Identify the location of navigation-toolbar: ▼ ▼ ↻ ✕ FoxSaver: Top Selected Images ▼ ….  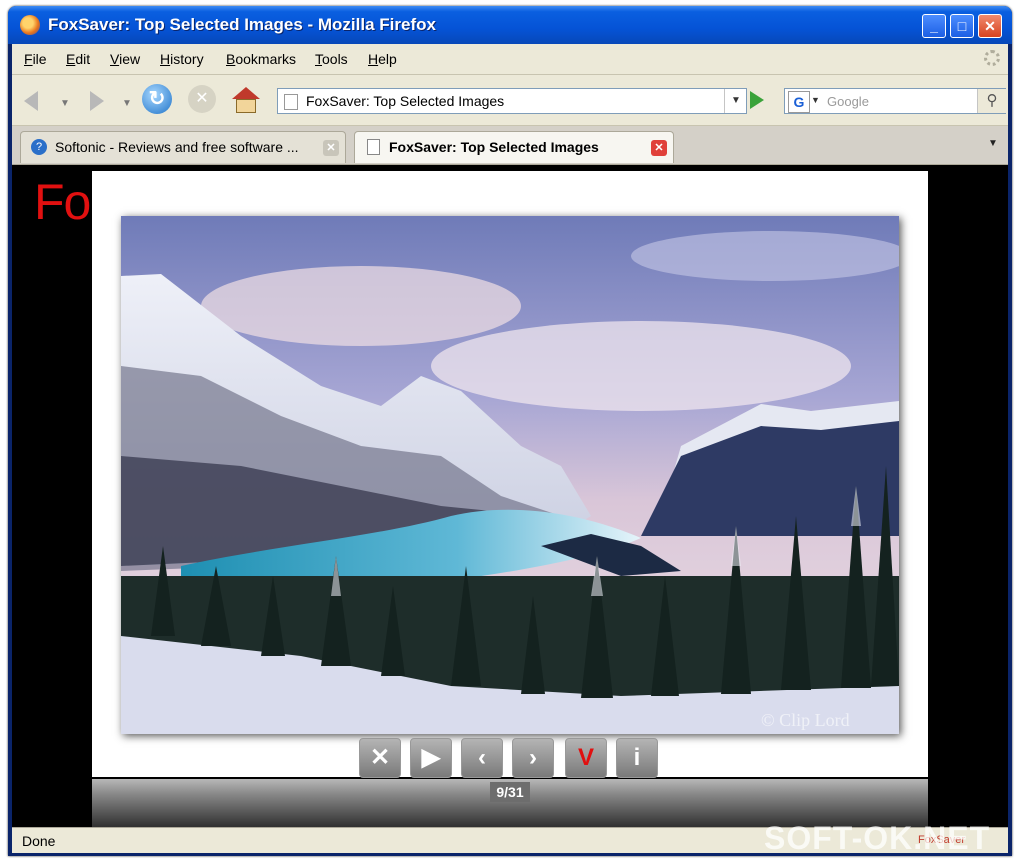
(510, 100).